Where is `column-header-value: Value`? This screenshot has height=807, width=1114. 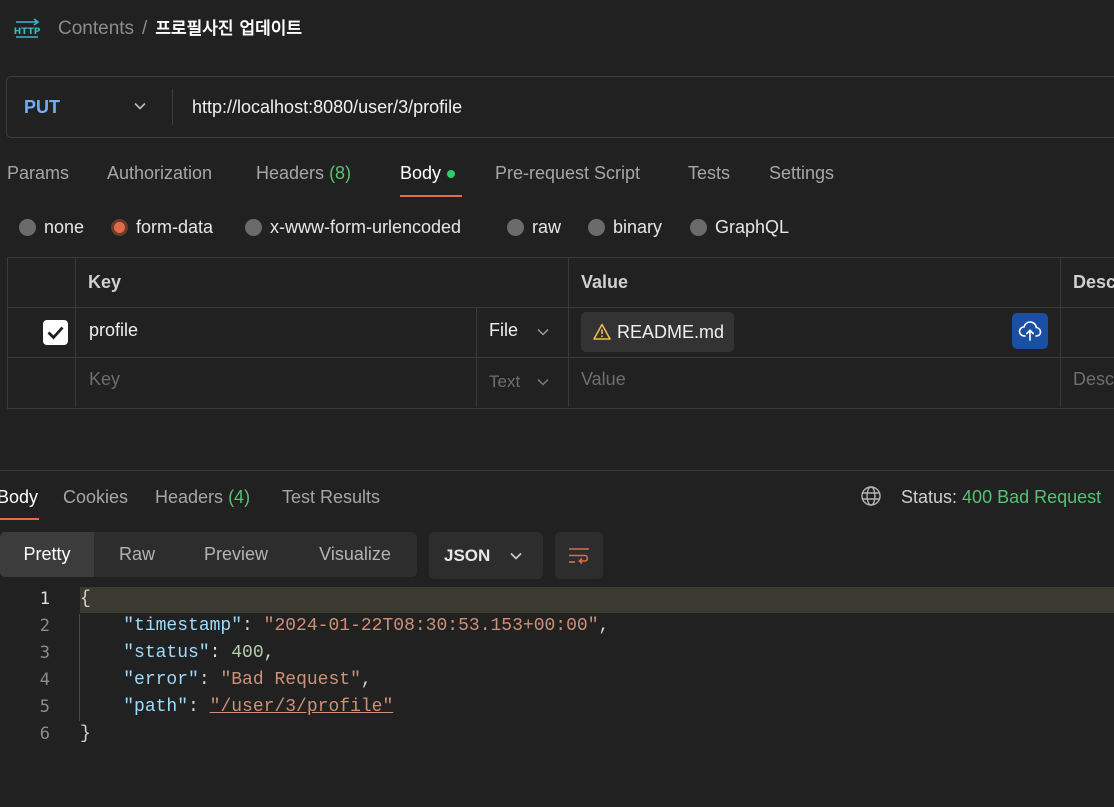
column-header-value: Value is located at coordinates (605, 282).